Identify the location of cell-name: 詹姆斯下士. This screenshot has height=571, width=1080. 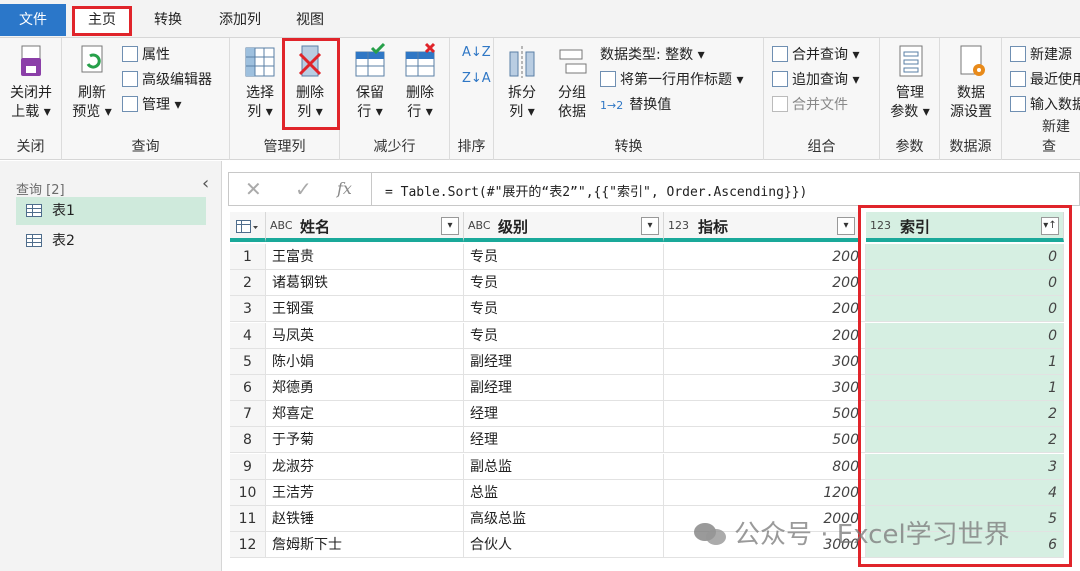
(365, 545).